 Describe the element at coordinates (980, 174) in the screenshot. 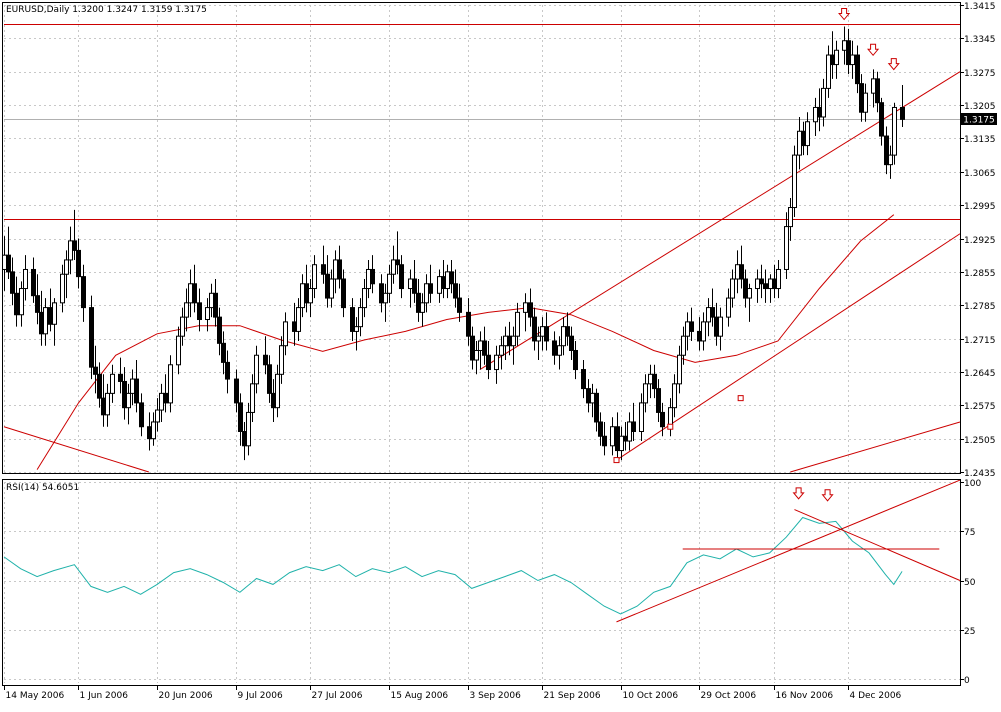

I see `price-tick-label: 1.3065` at that location.